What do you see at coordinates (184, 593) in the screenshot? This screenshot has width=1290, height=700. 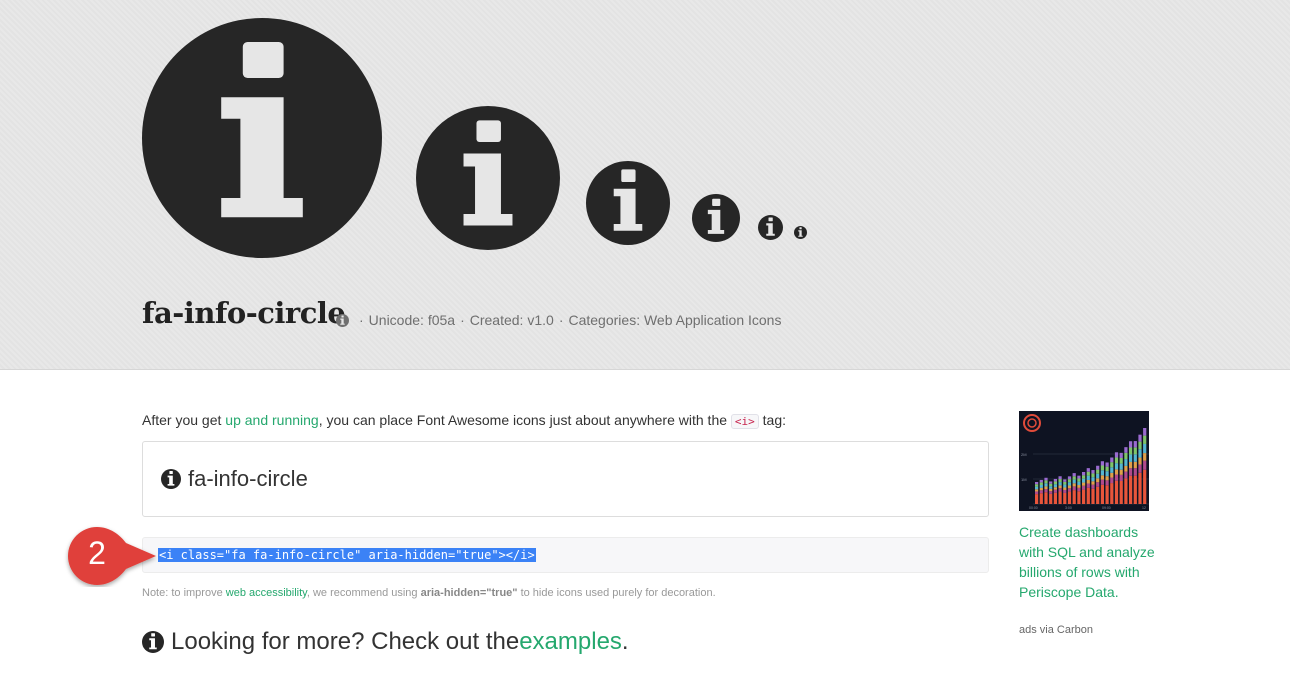 I see `note-before: Note: to improve` at bounding box center [184, 593].